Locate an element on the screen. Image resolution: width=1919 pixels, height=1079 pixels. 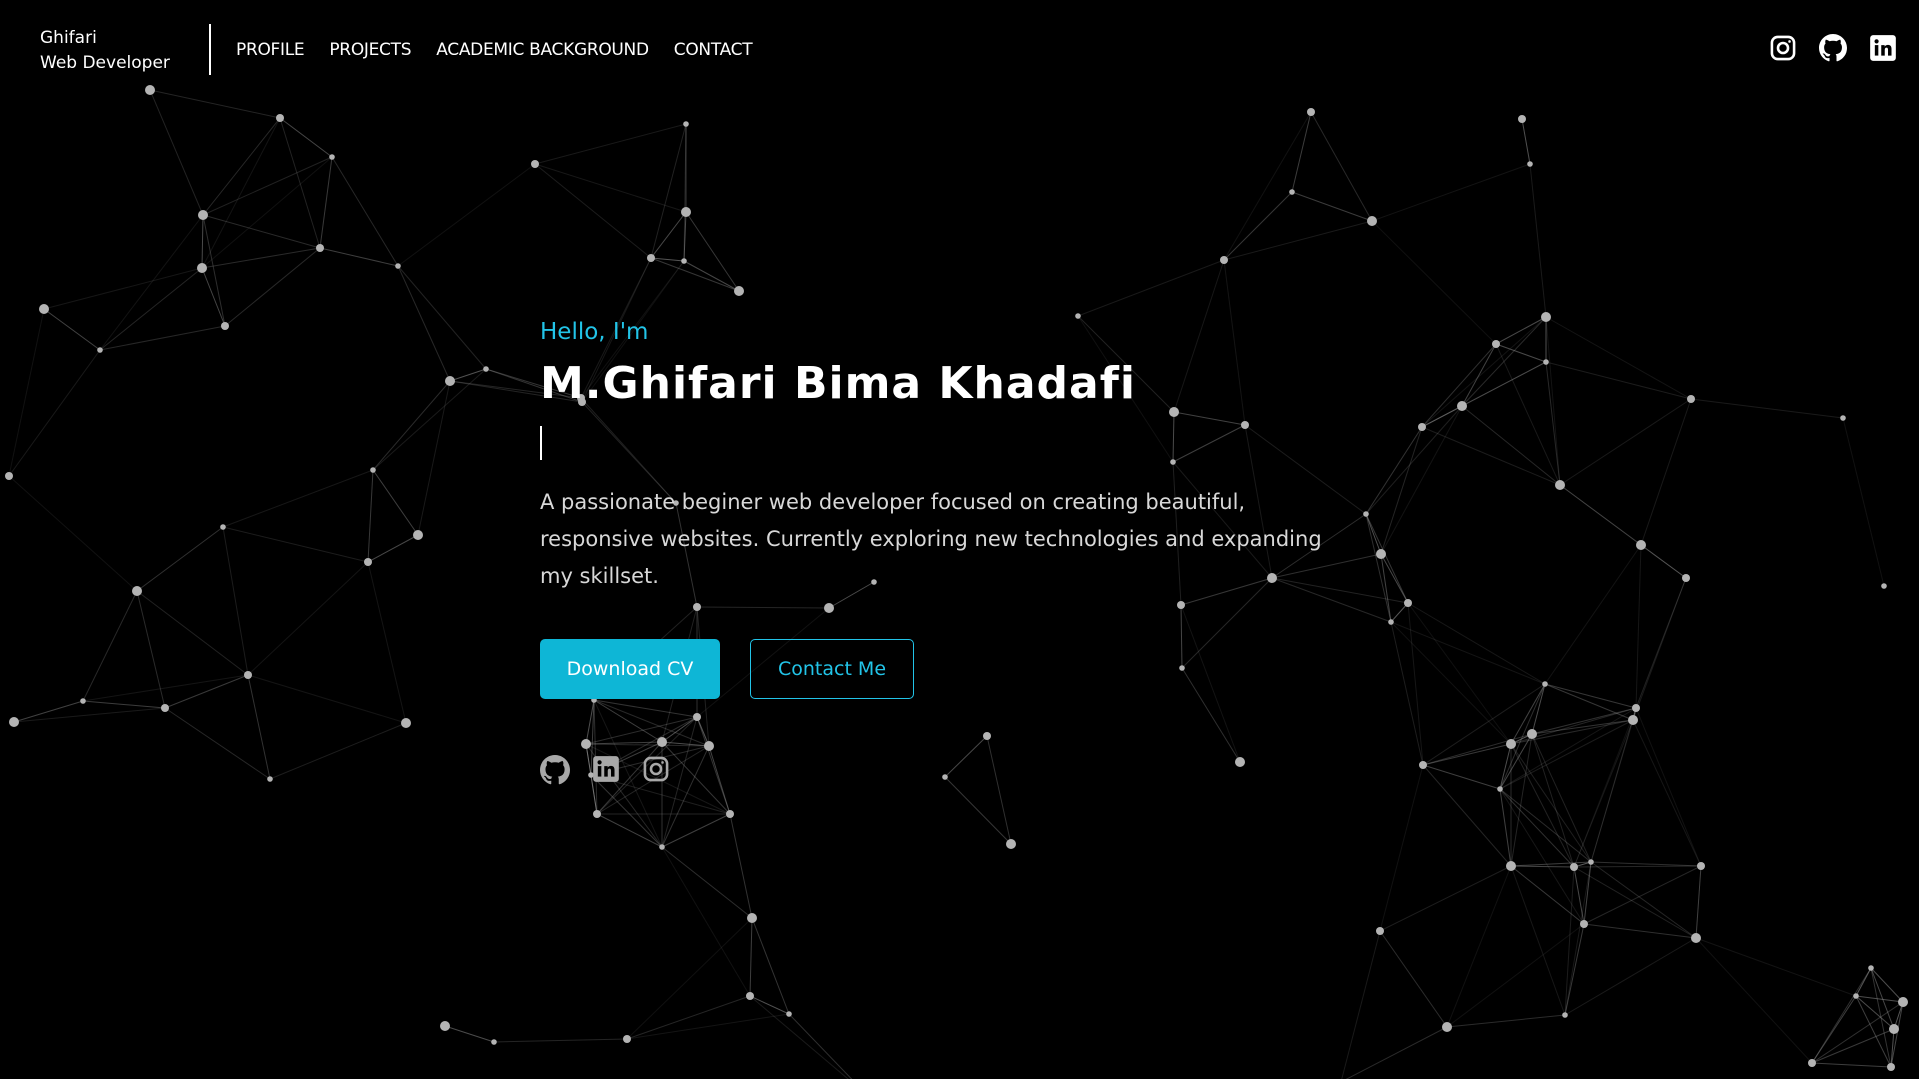
nav-item-contact: CONTACT is located at coordinates (713, 50).